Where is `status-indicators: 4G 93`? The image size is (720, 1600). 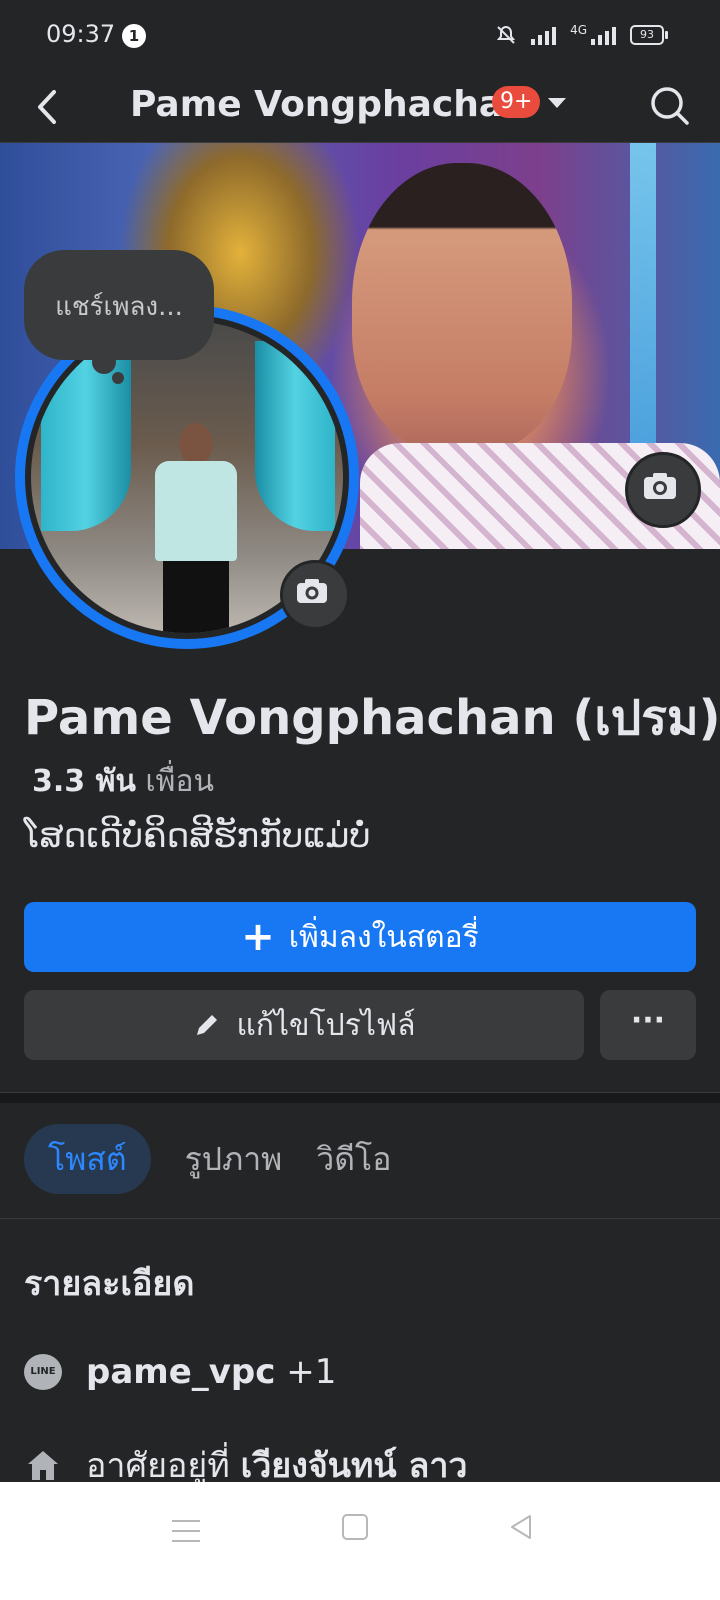
status-indicators: 4G 93 is located at coordinates (581, 34).